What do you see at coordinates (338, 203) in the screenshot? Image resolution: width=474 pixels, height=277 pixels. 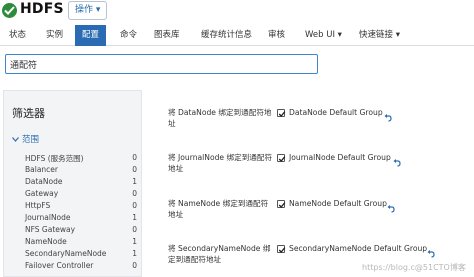 I see `config-group-namenode: NameNode Default Group` at bounding box center [338, 203].